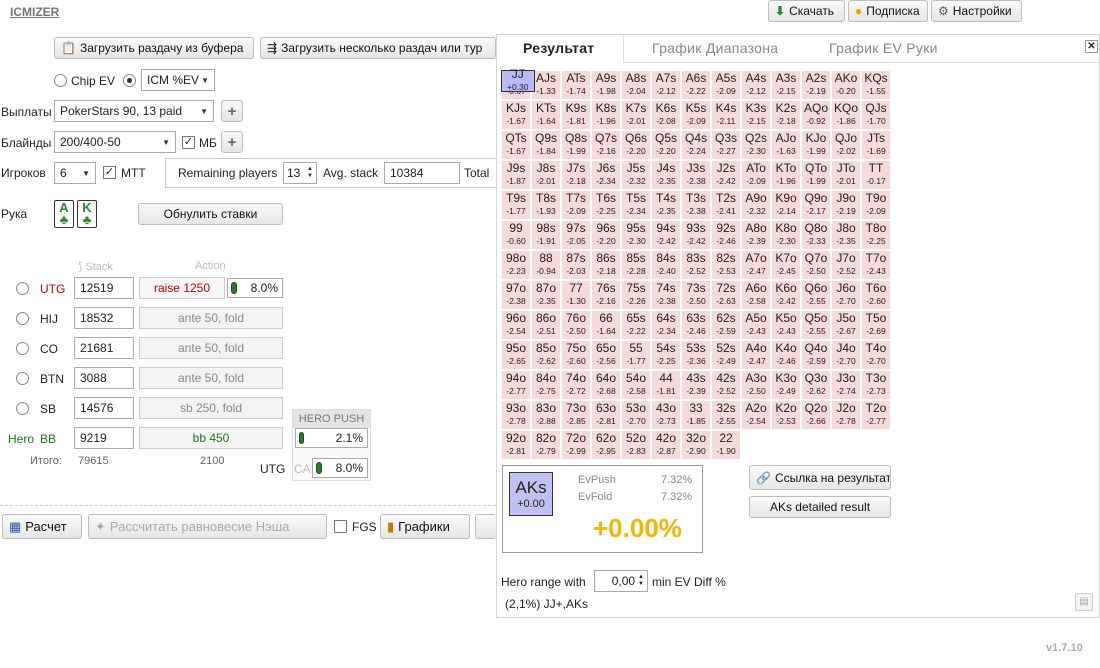 This screenshot has width=1100, height=668. What do you see at coordinates (576, 115) in the screenshot?
I see `hand-cell: K9s -1.81` at bounding box center [576, 115].